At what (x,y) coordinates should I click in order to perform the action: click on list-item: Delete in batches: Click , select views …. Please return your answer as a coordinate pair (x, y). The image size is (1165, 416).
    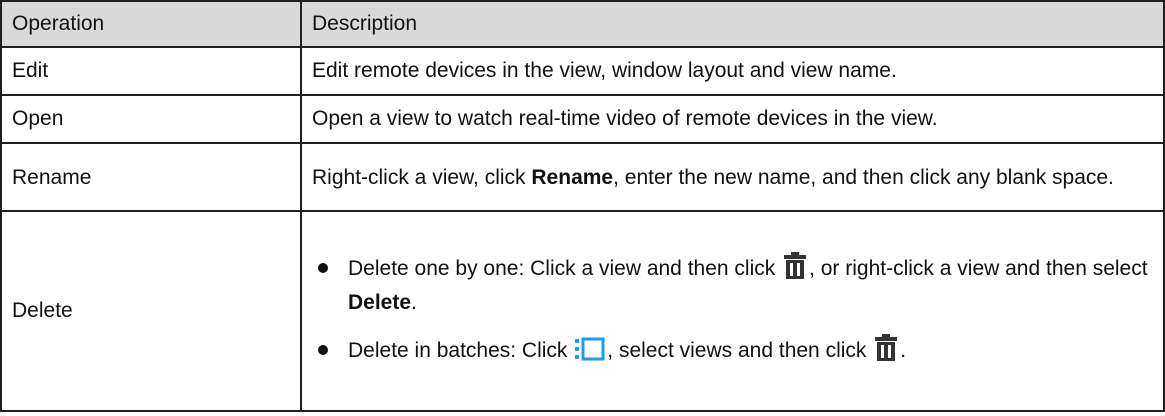
    Looking at the image, I should click on (732, 352).